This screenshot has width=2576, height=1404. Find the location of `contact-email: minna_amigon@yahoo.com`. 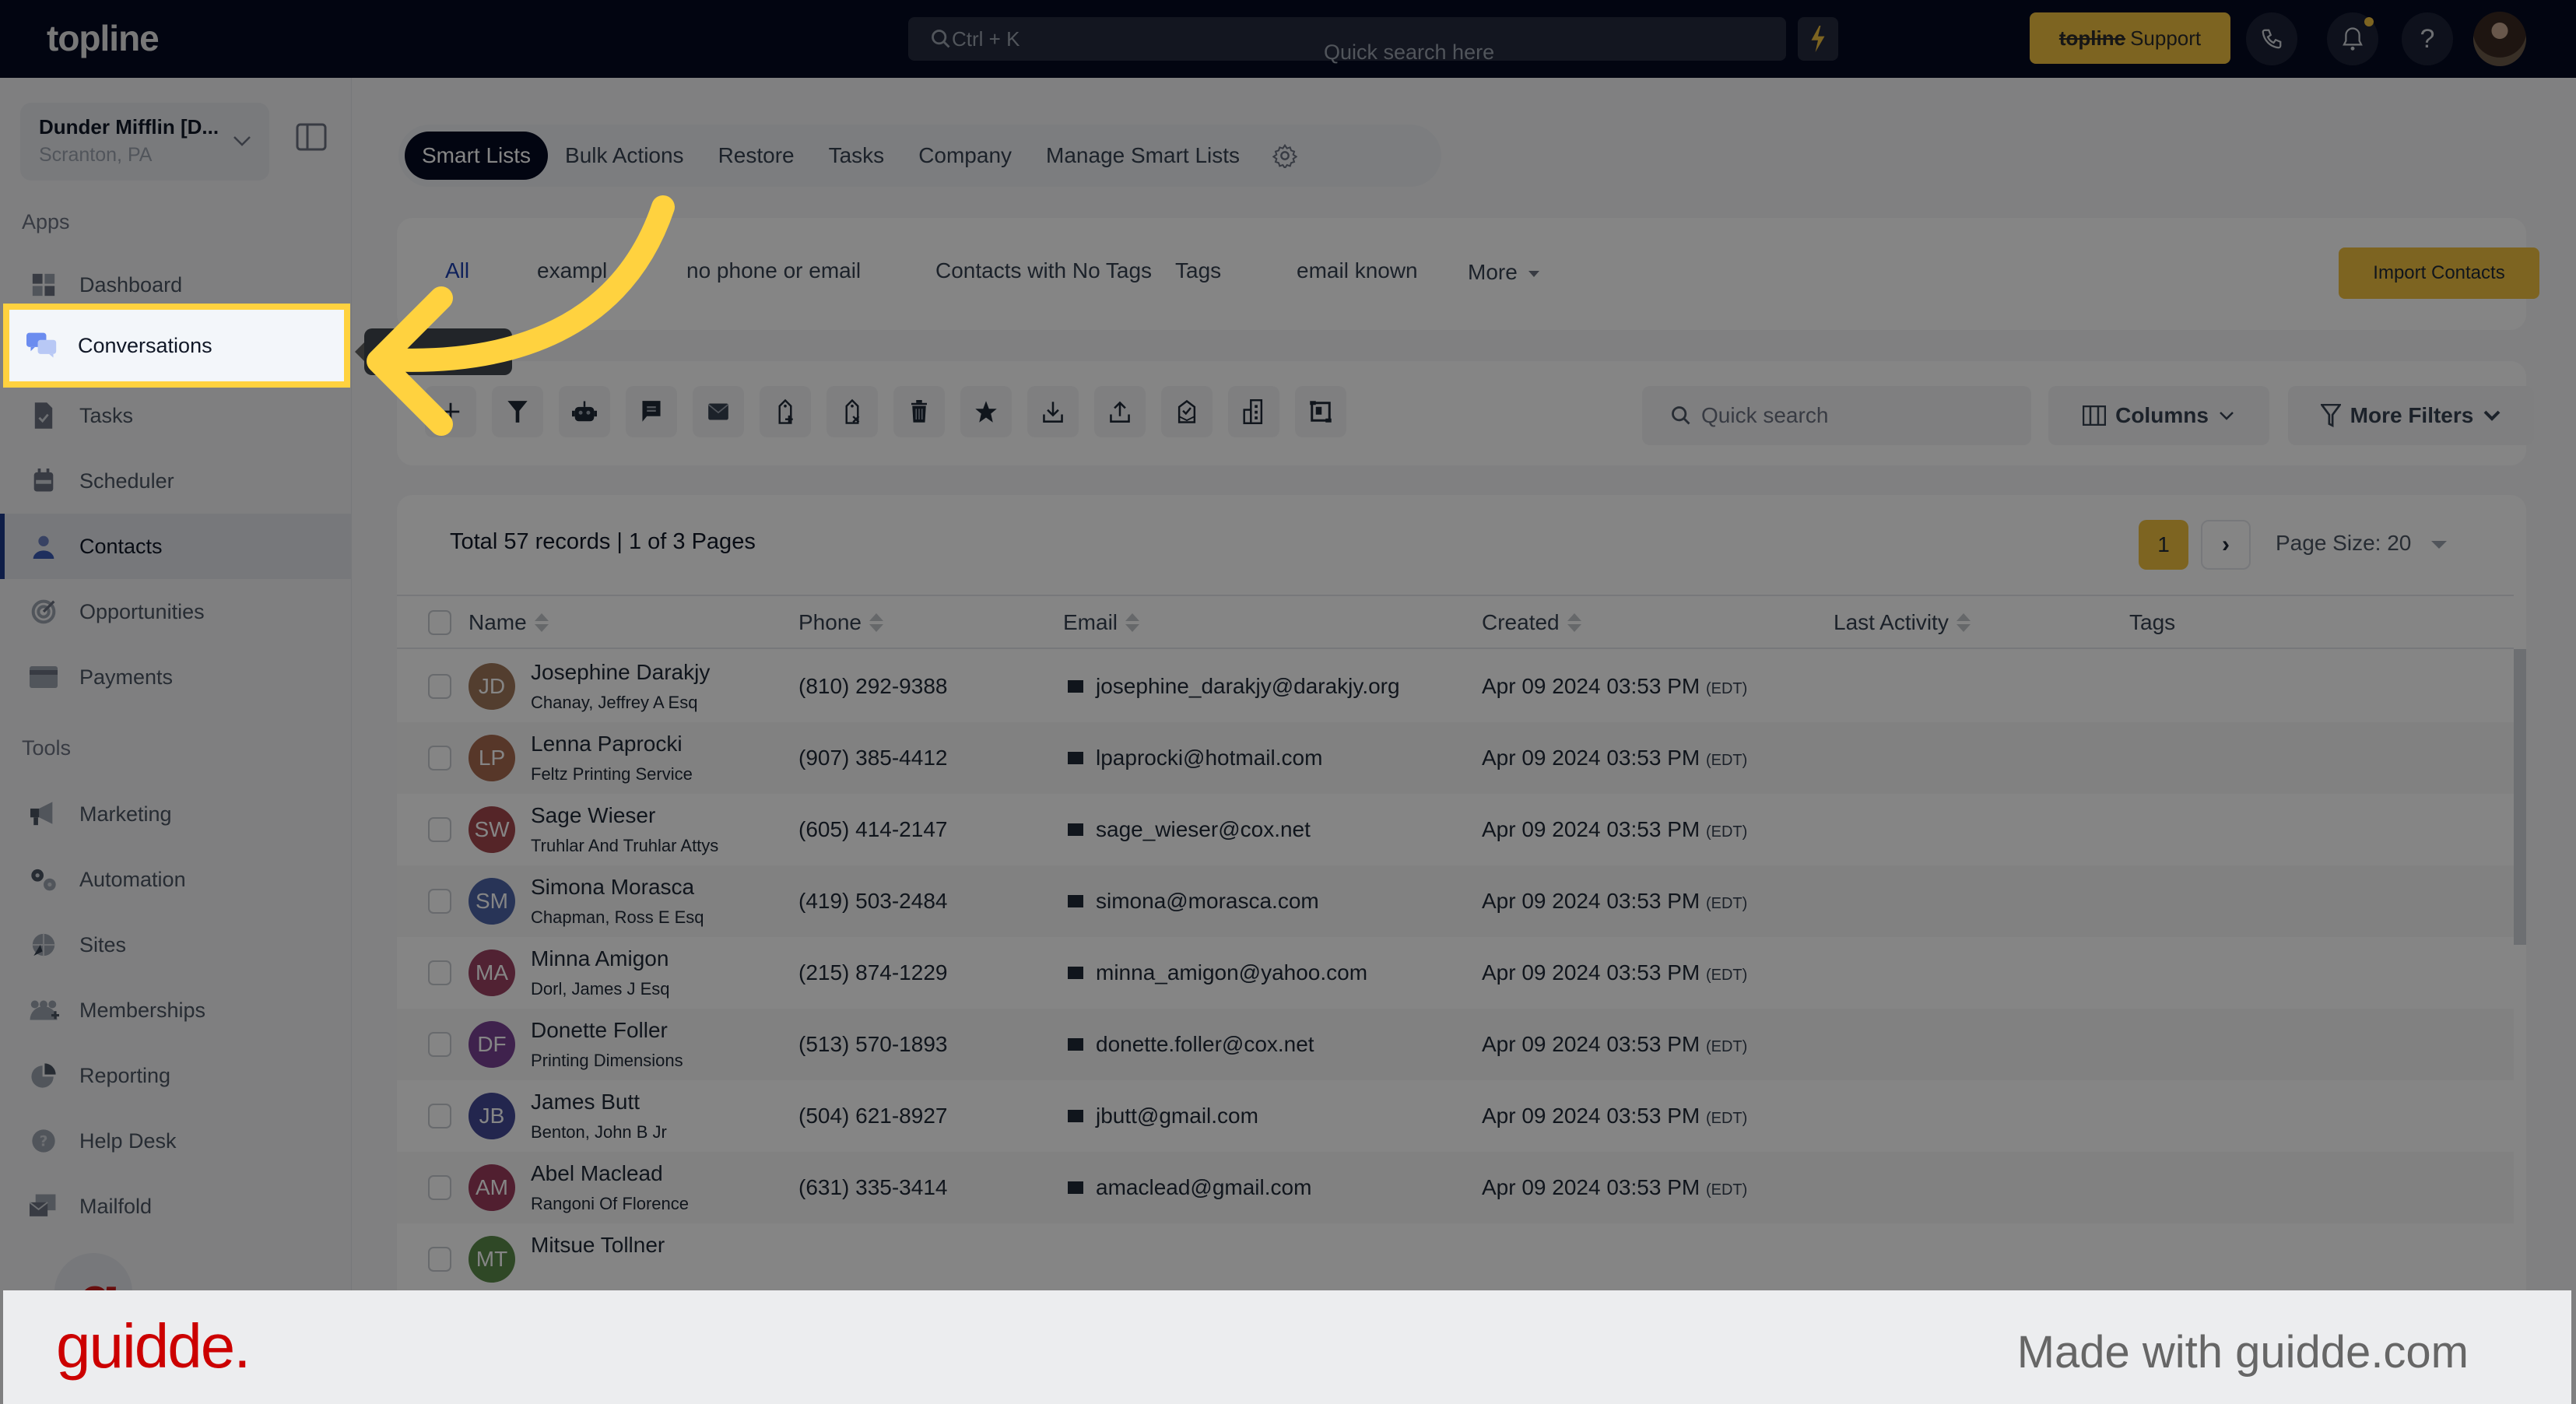

contact-email: minna_amigon@yahoo.com is located at coordinates (1217, 972).